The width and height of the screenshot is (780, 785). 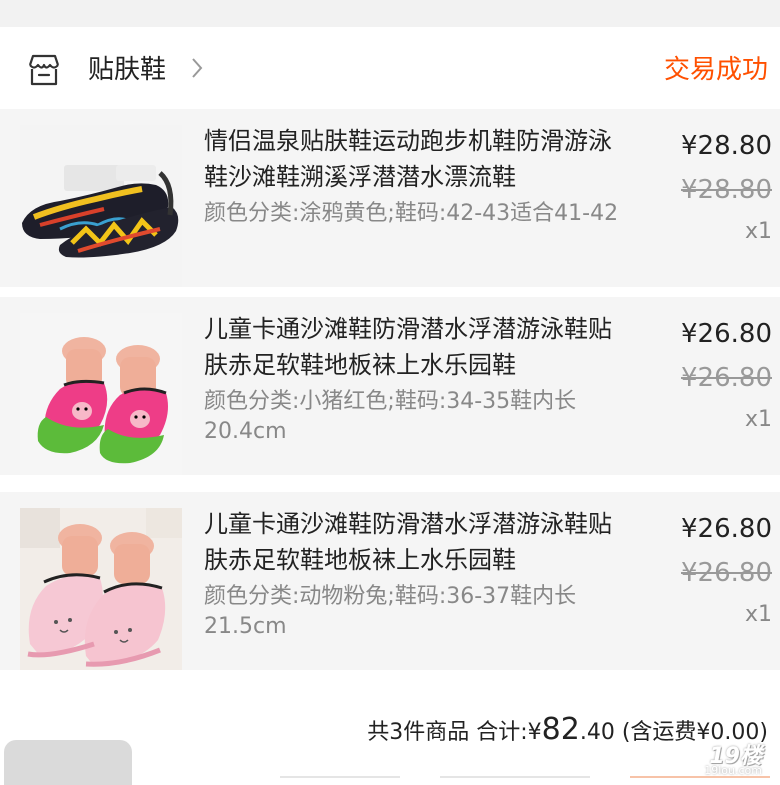 What do you see at coordinates (411, 213) in the screenshot?
I see `product-sku: 颜色分类:涂鸦黄色;鞋码:42-43适合41-42` at bounding box center [411, 213].